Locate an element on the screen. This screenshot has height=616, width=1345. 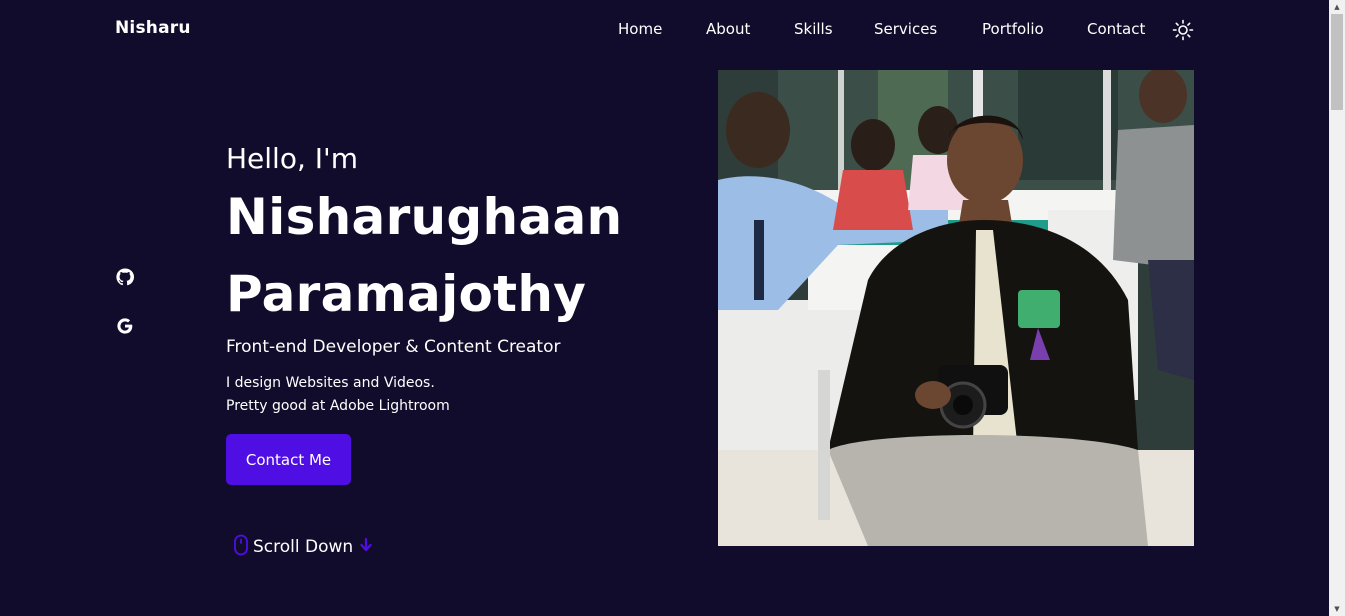
nav-home: Home is located at coordinates (640, 29).